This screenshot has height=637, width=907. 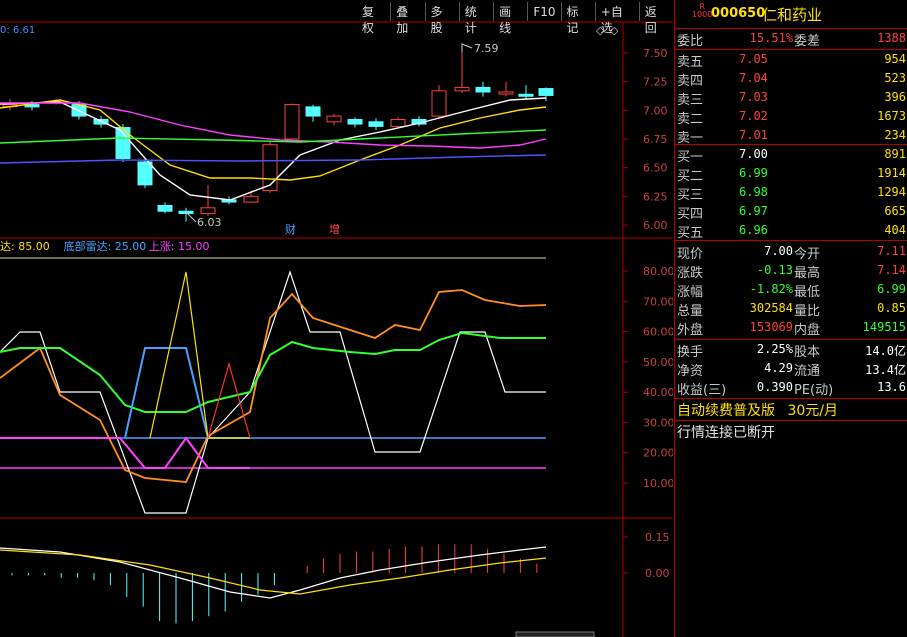 What do you see at coordinates (791, 117) in the screenshot?
I see `order-book-row: 卖二 7.02 1673` at bounding box center [791, 117].